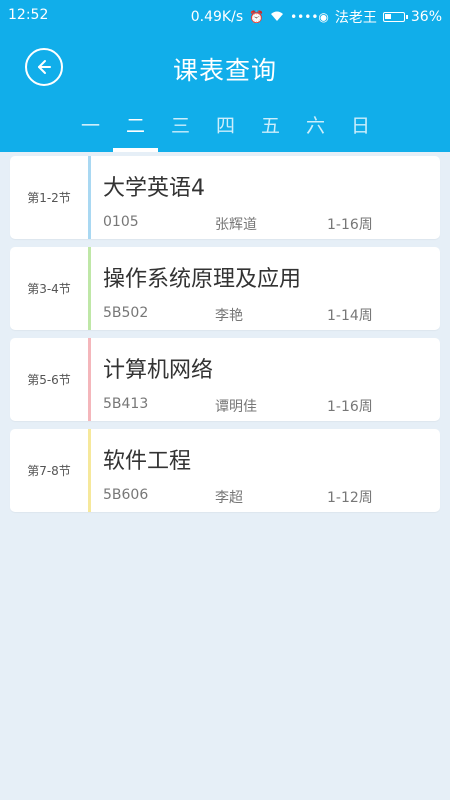 Image resolution: width=450 pixels, height=800 pixels. I want to click on tab-monday: 一, so click(90, 128).